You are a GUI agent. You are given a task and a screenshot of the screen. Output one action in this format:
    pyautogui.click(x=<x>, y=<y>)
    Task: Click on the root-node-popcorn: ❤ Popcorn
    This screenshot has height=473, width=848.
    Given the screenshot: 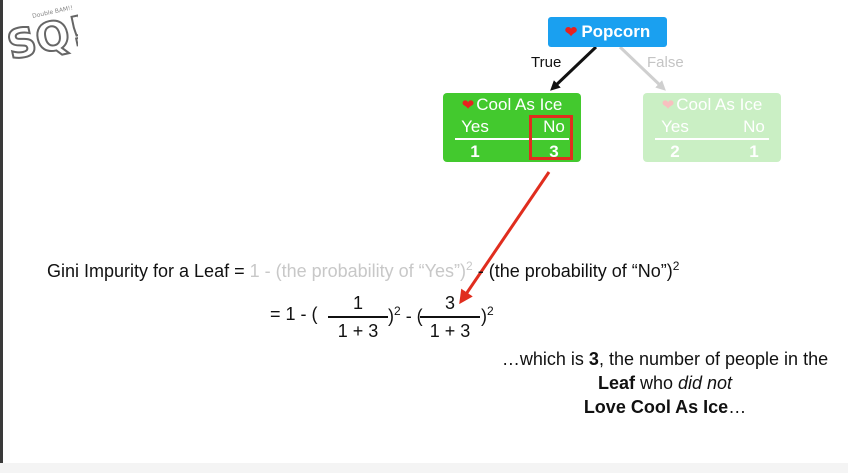 What is the action you would take?
    pyautogui.click(x=607, y=32)
    